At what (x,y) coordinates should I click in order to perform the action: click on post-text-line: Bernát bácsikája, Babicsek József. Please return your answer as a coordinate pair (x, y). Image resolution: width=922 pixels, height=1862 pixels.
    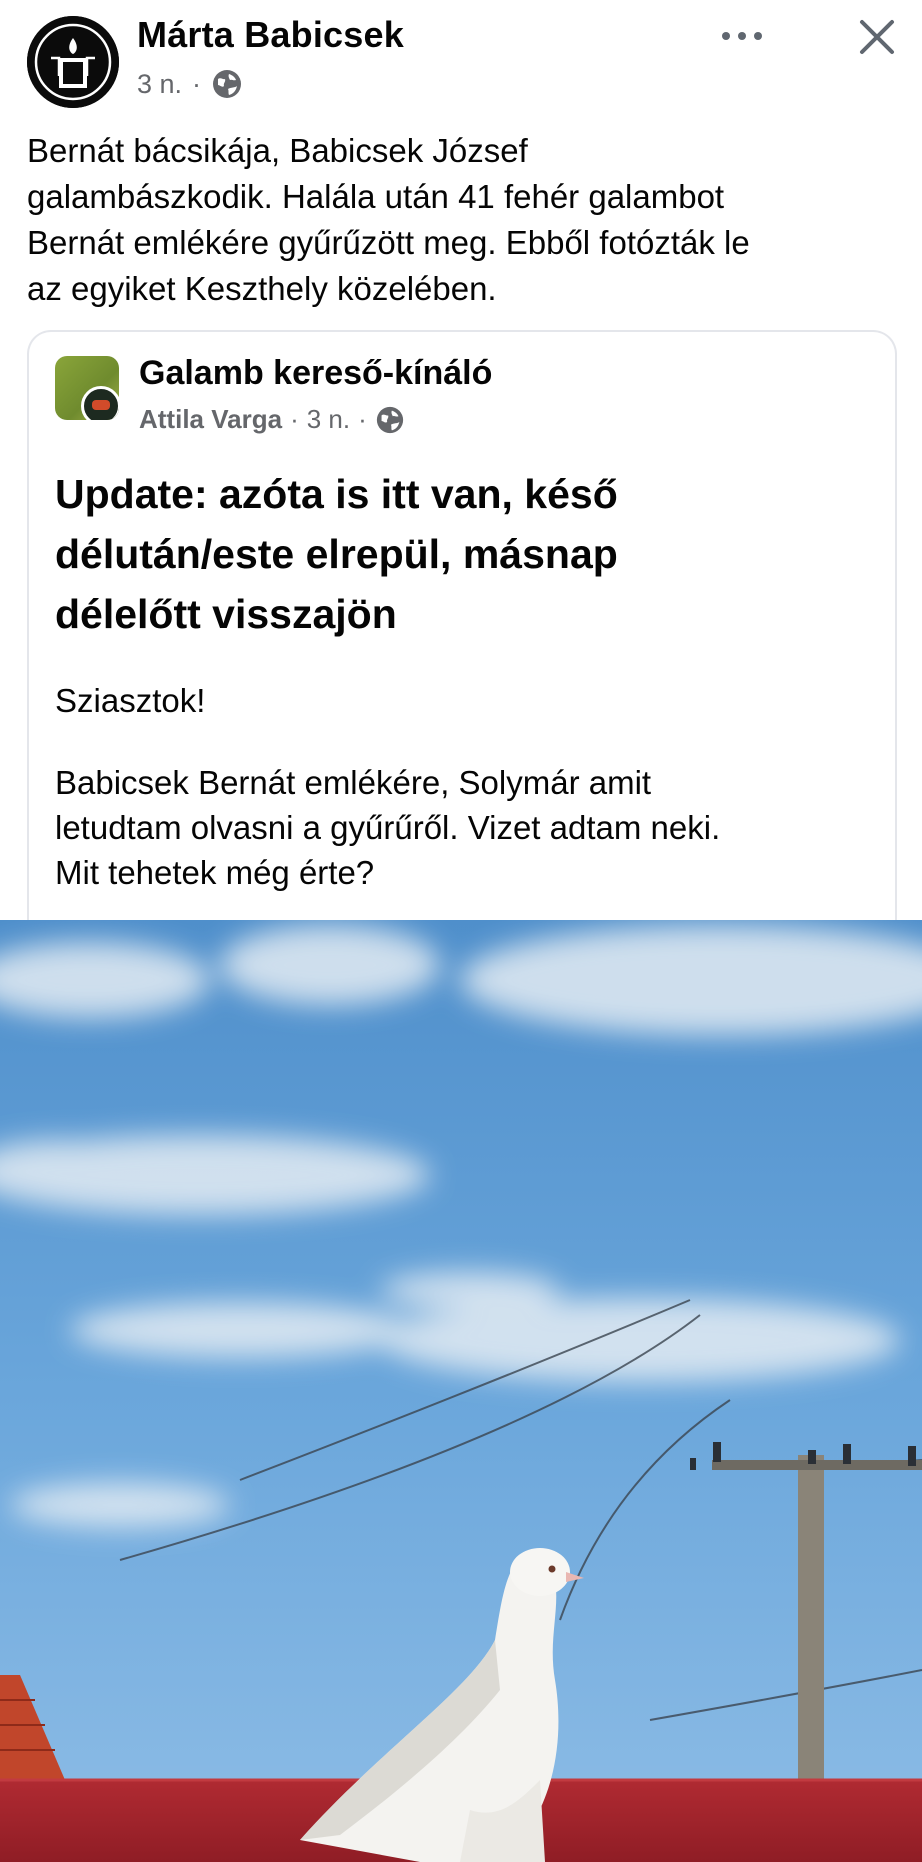
    Looking at the image, I should click on (277, 150).